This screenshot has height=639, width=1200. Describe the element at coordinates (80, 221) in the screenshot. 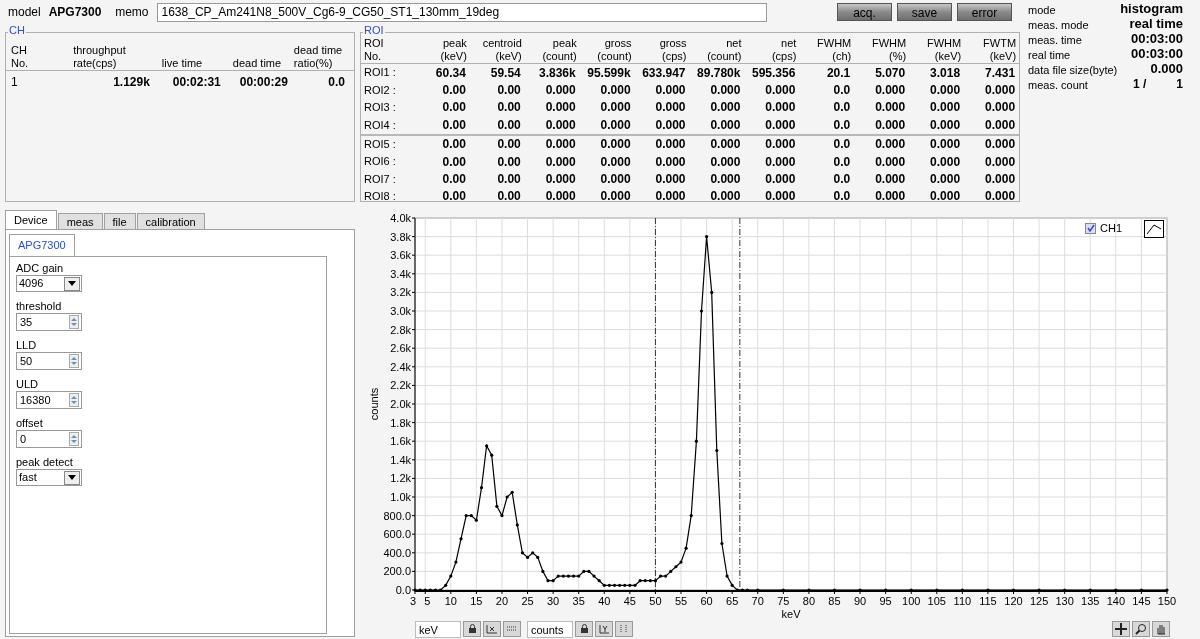

I see `tab: meas` at that location.